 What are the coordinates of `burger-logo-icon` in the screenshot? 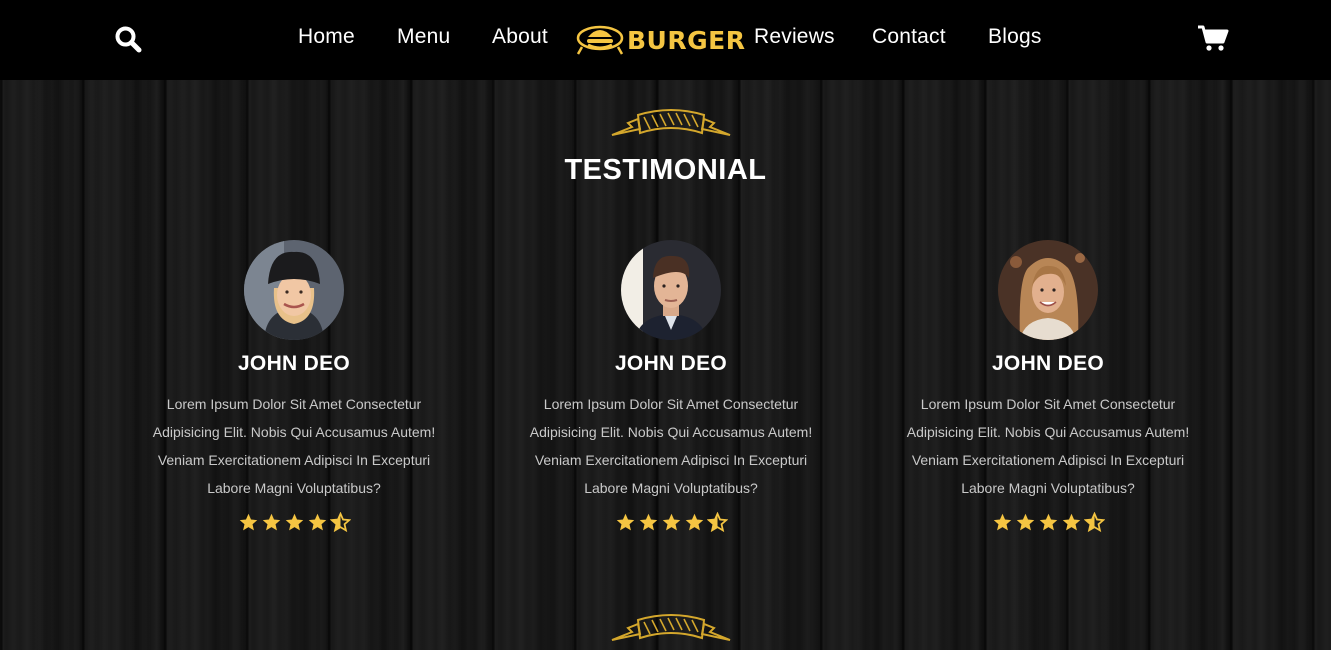 It's located at (600, 40).